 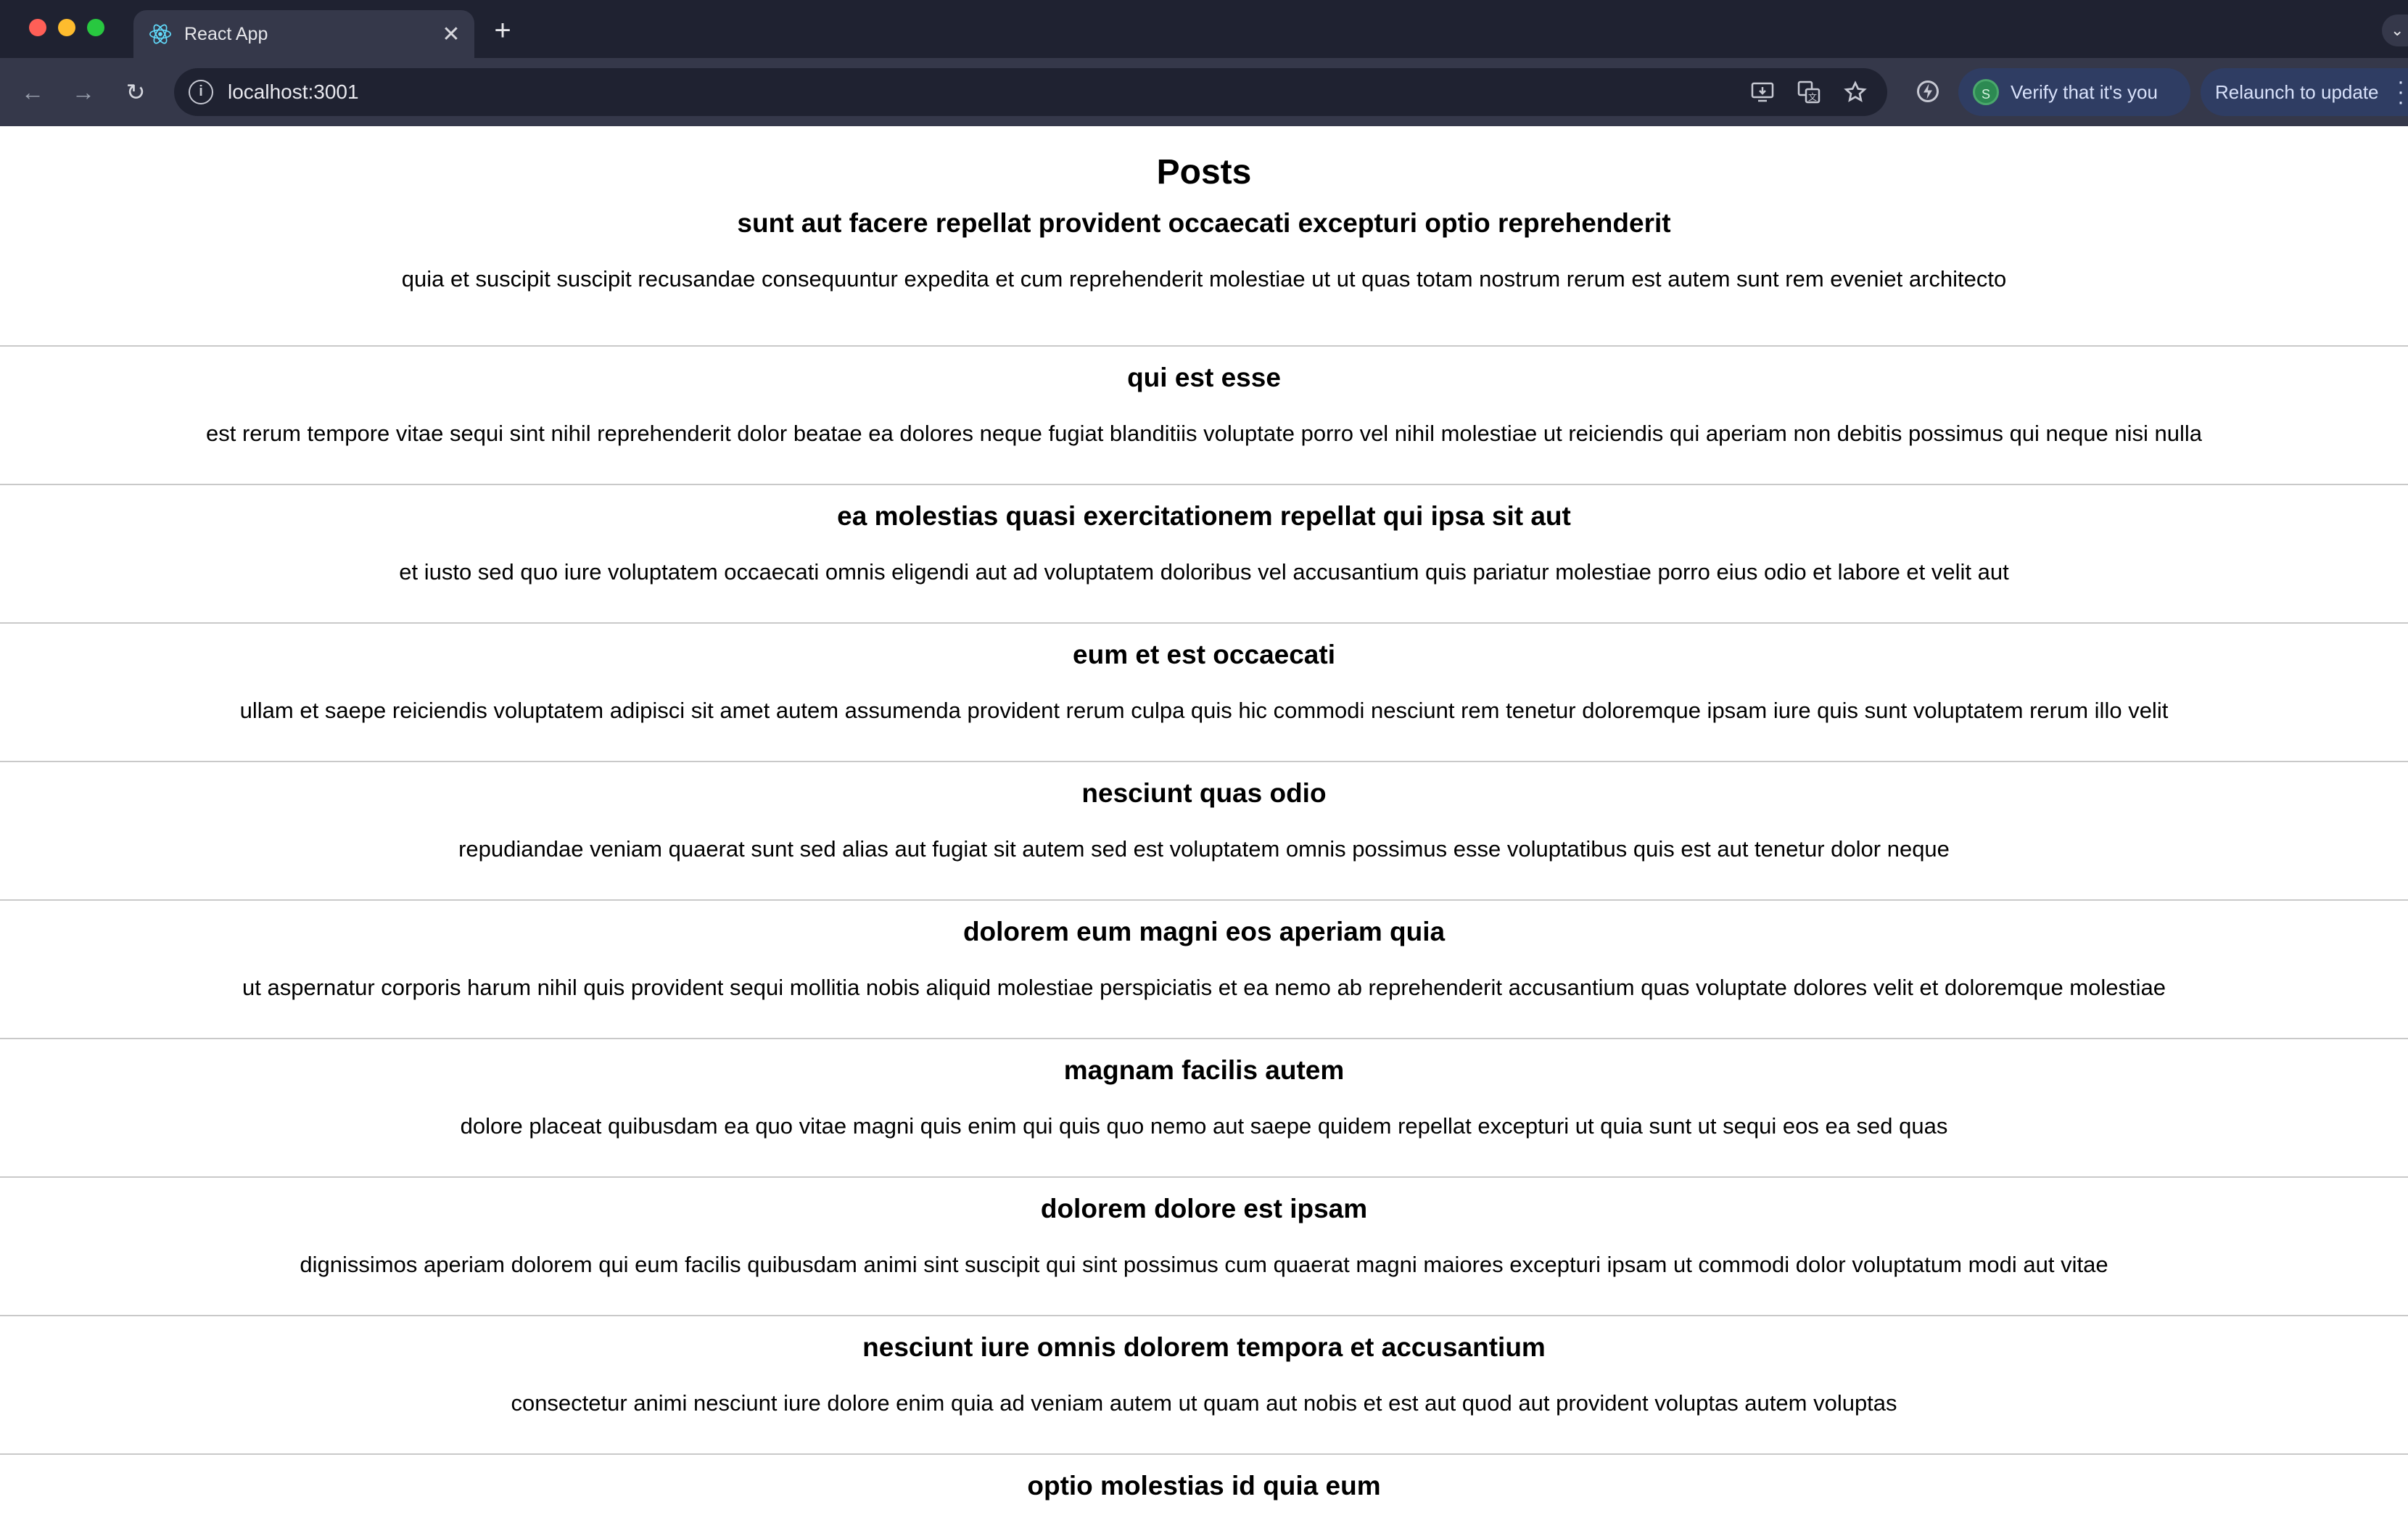 I want to click on post-title: optio molestias id quia eum, so click(x=1204, y=1486).